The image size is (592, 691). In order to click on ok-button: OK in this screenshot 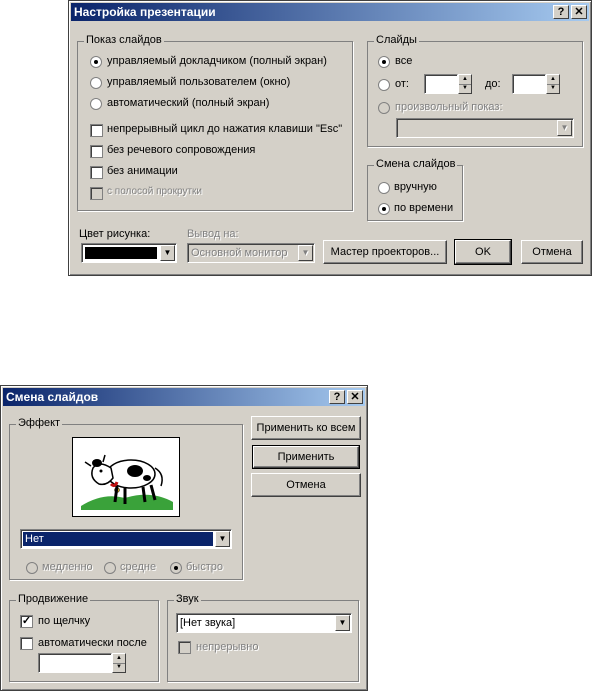, I will do `click(483, 252)`.